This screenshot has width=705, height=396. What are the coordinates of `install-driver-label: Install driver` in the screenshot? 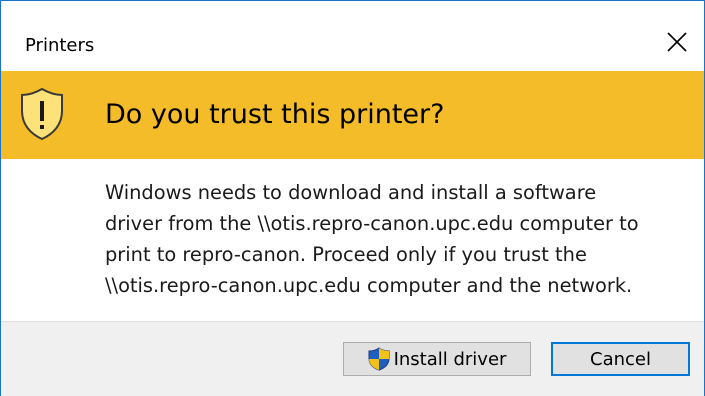 It's located at (450, 359).